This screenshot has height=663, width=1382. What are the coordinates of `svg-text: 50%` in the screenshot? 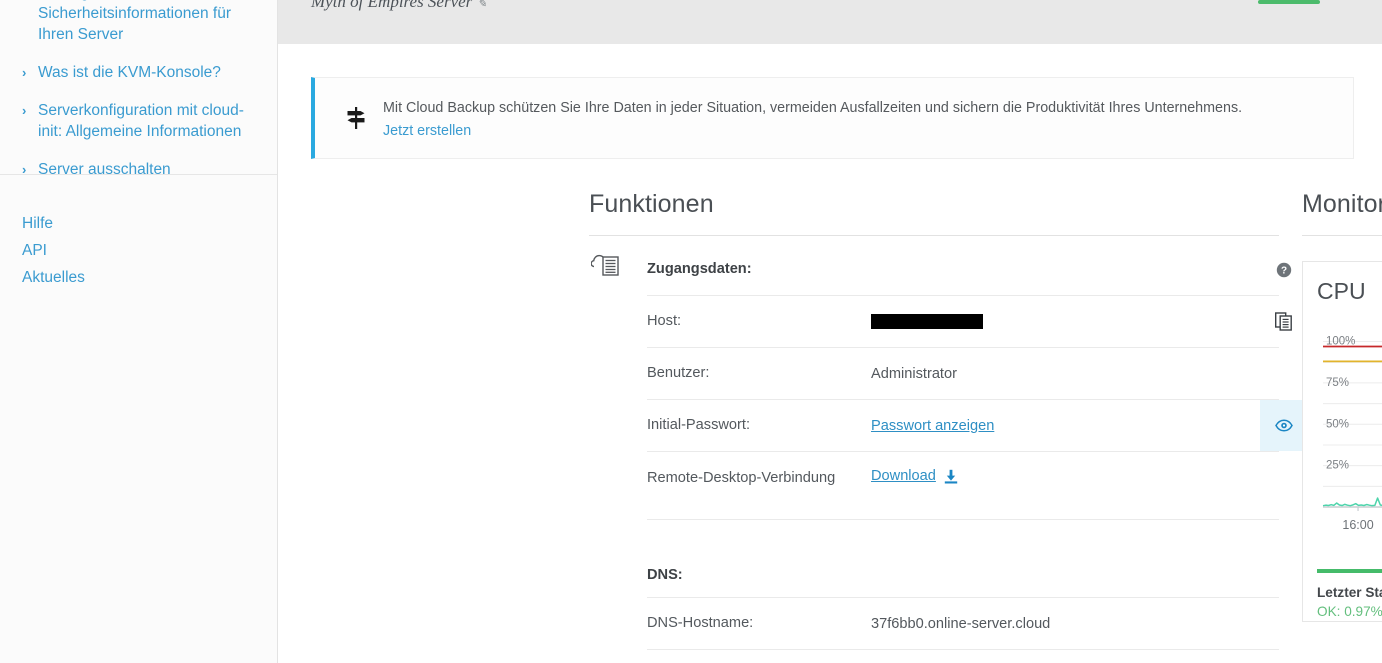 It's located at (1337, 424).